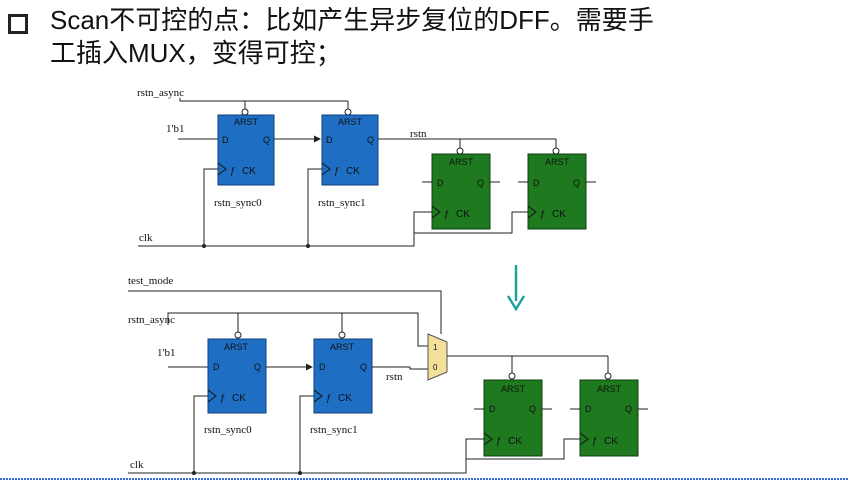  I want to click on top-green-flop-0: ARST D Q ƒ CK, so click(461, 191).